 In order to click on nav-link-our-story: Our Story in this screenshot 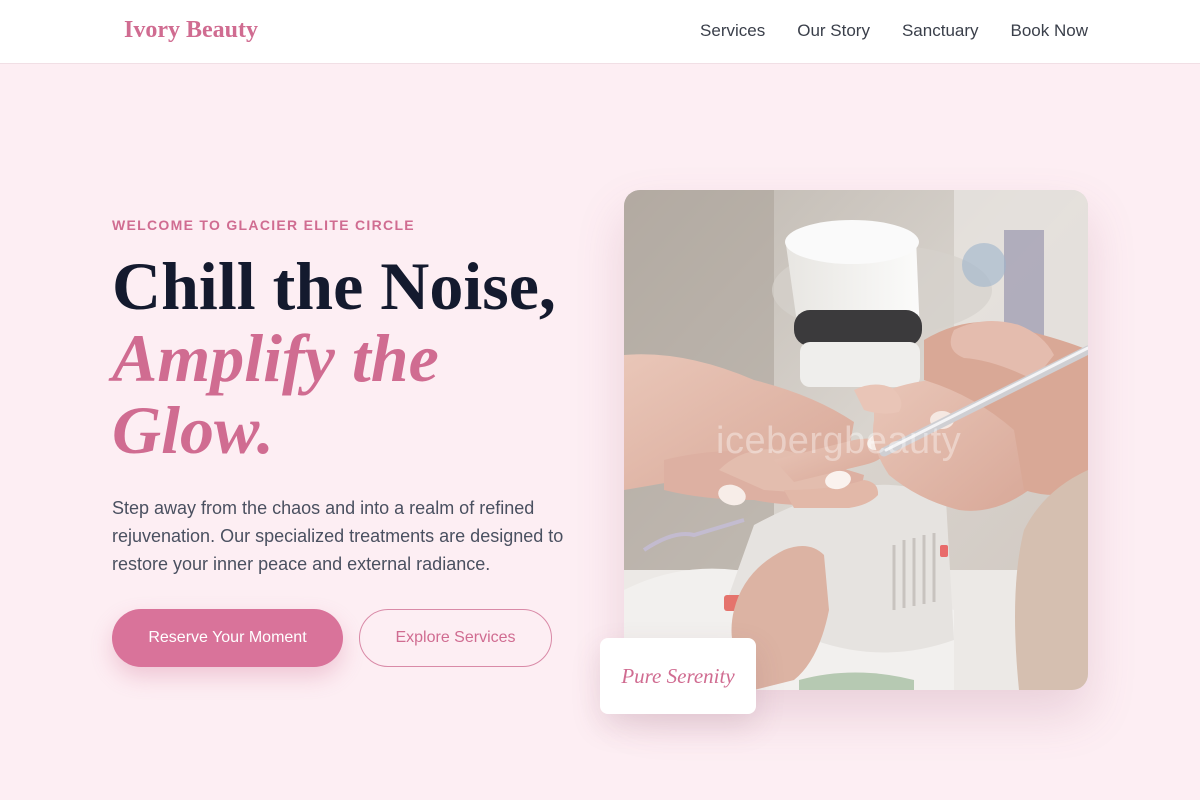, I will do `click(833, 31)`.